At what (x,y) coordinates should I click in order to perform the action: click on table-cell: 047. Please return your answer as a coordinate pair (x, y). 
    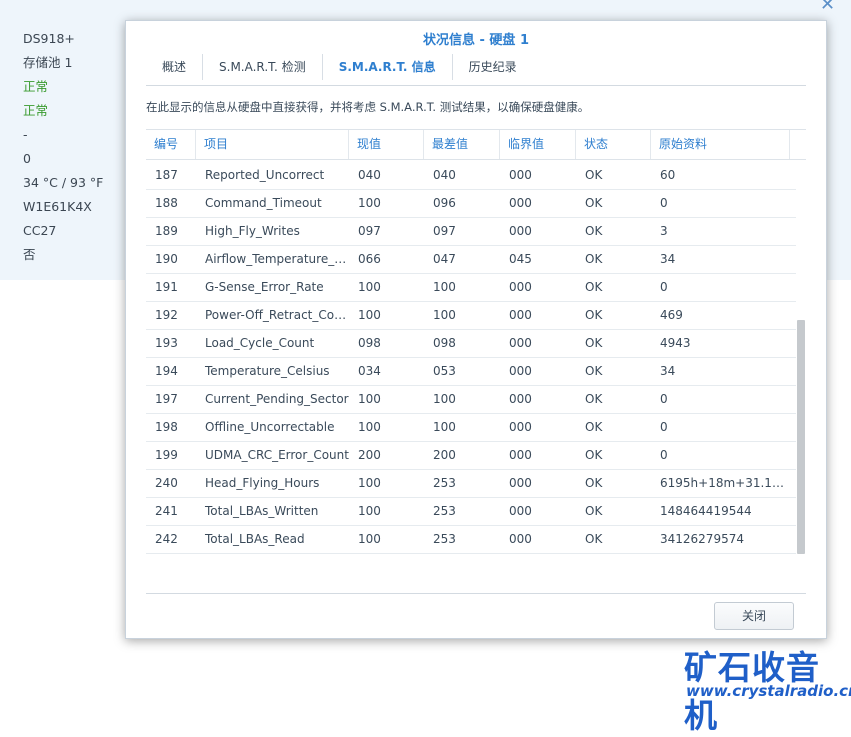
    Looking at the image, I should click on (444, 259).